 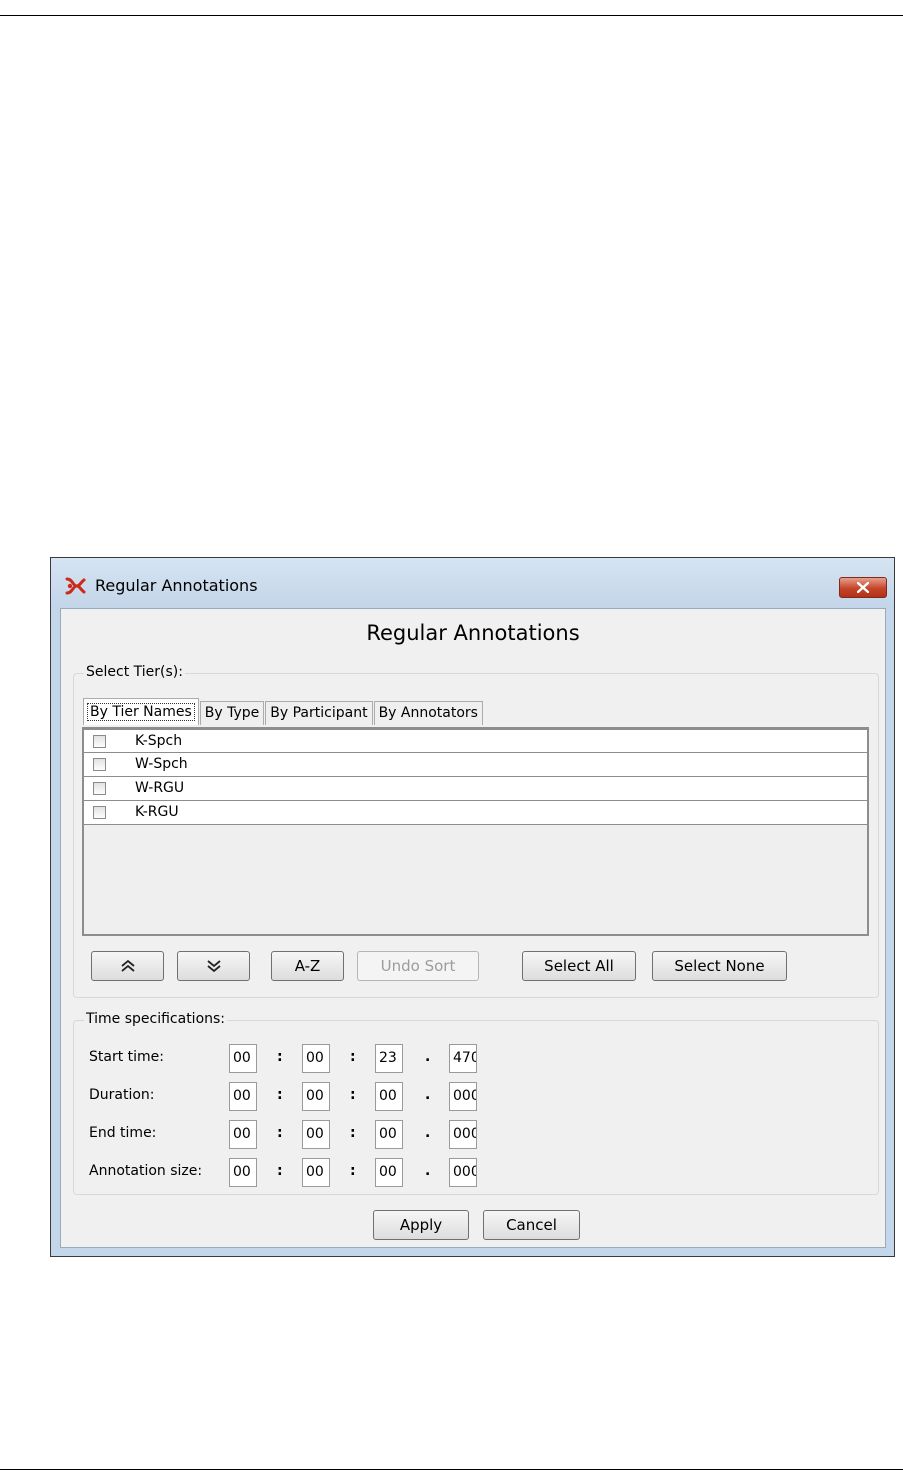 What do you see at coordinates (232, 713) in the screenshot?
I see `tab-by-type: By Type` at bounding box center [232, 713].